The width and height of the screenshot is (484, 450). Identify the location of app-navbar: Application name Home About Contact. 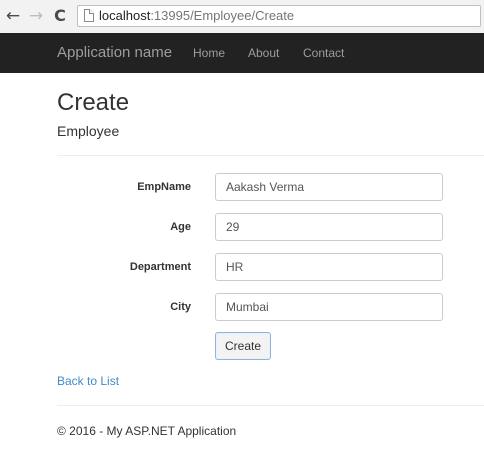
(242, 53).